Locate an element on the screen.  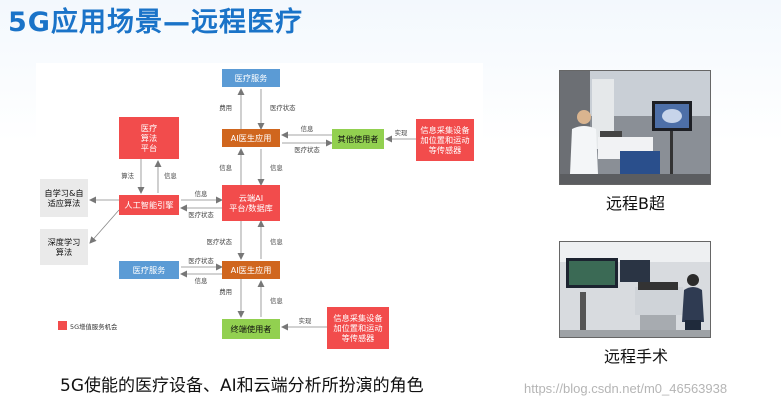
medical-algorithm-platform-box: 医疗算法平台 is located at coordinates (149, 138).